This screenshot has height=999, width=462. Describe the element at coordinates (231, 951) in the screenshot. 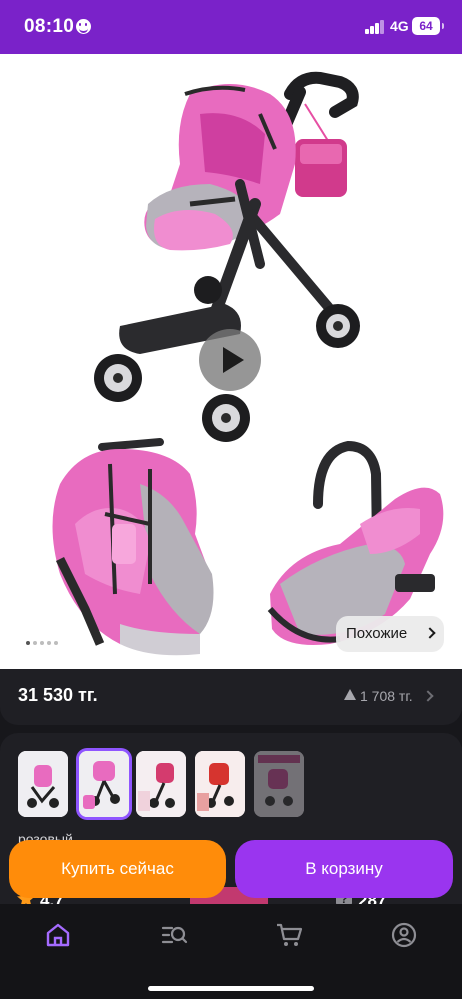

I see `bottom-navigation` at that location.